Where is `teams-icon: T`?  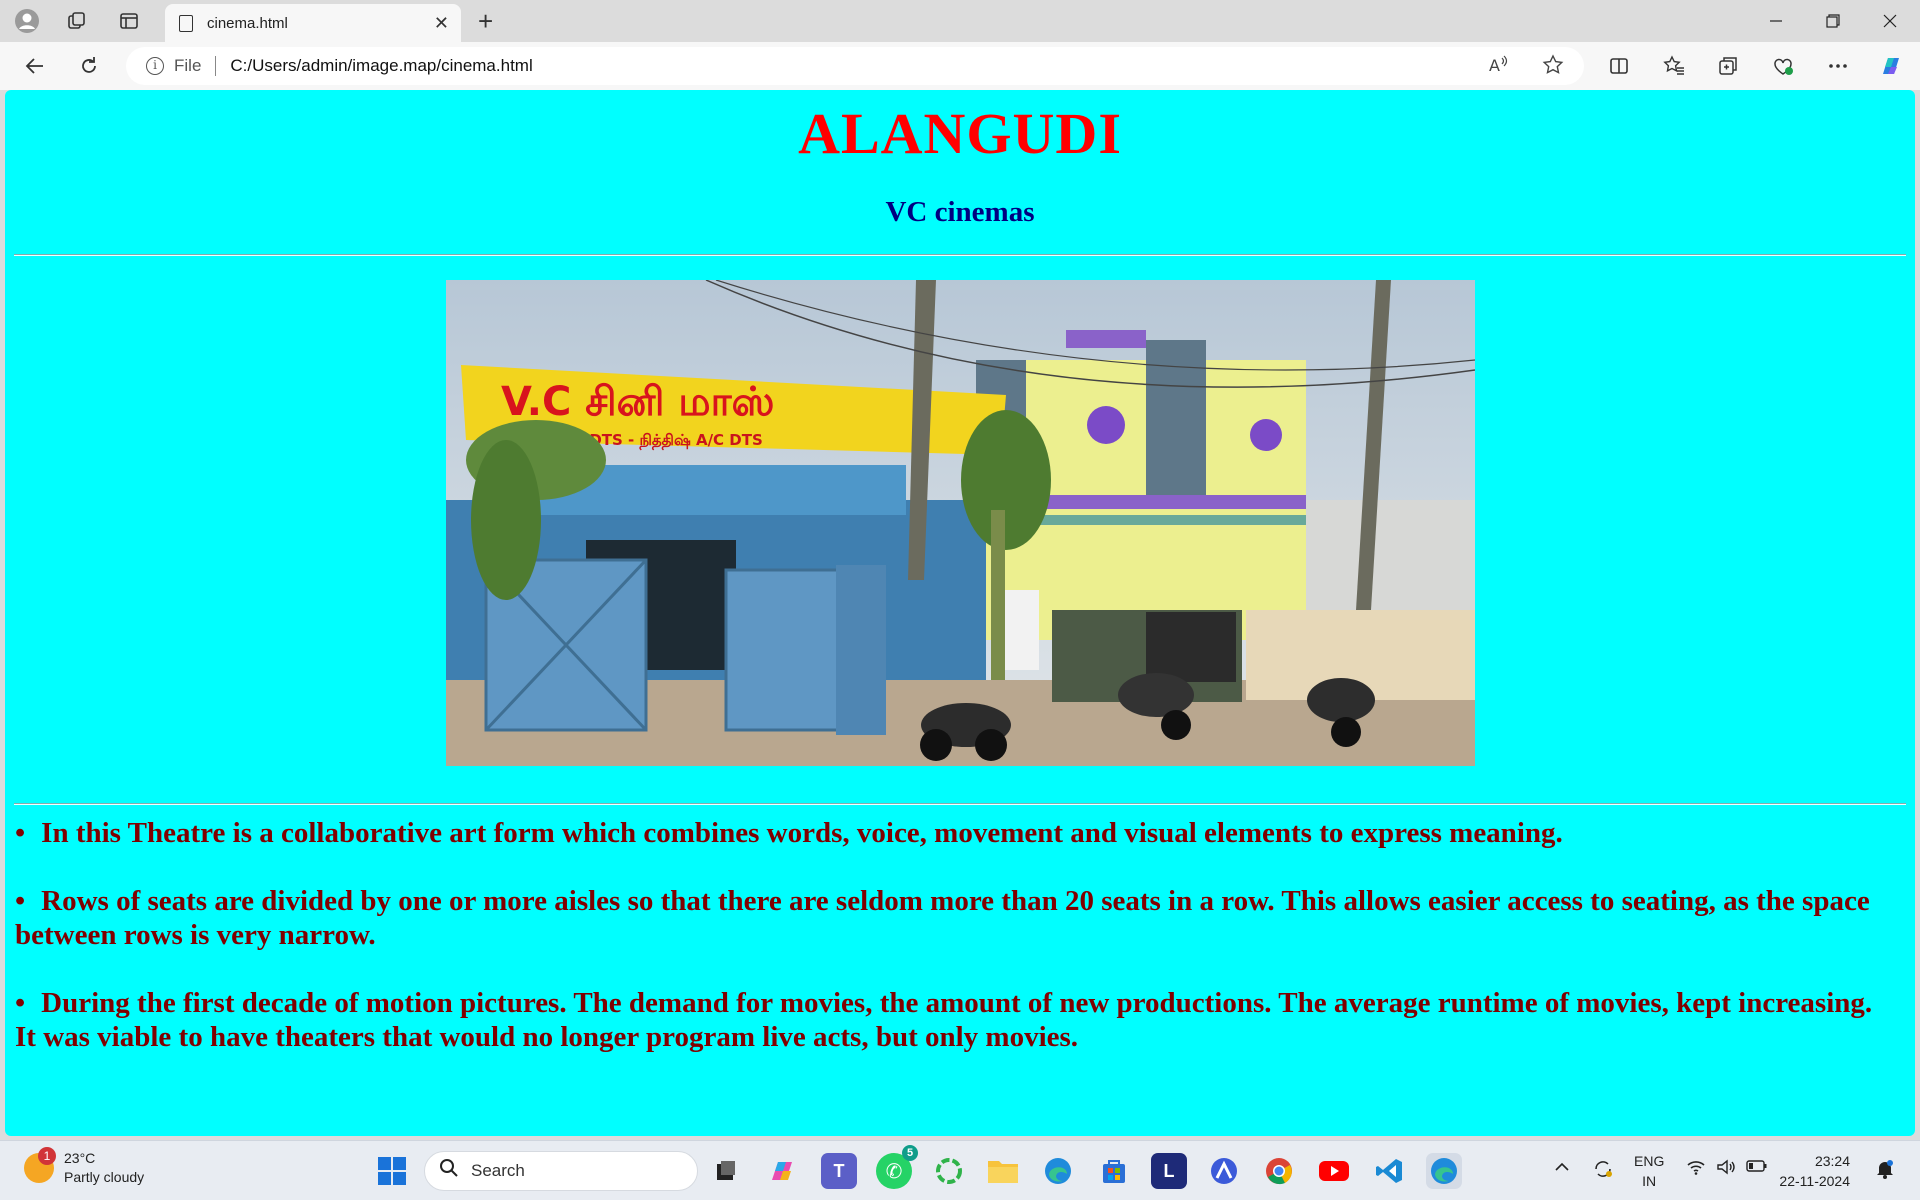 teams-icon: T is located at coordinates (839, 1171).